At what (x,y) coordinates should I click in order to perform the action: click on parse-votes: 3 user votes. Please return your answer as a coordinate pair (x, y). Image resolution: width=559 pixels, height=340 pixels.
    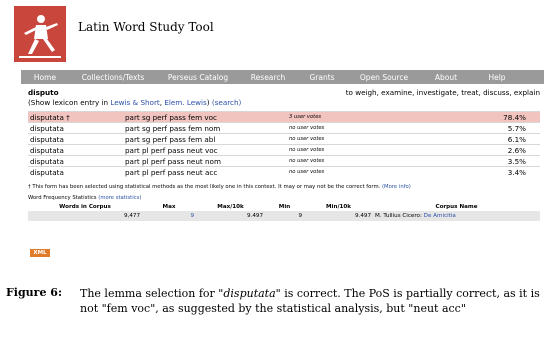
    Looking at the image, I should click on (364, 117).